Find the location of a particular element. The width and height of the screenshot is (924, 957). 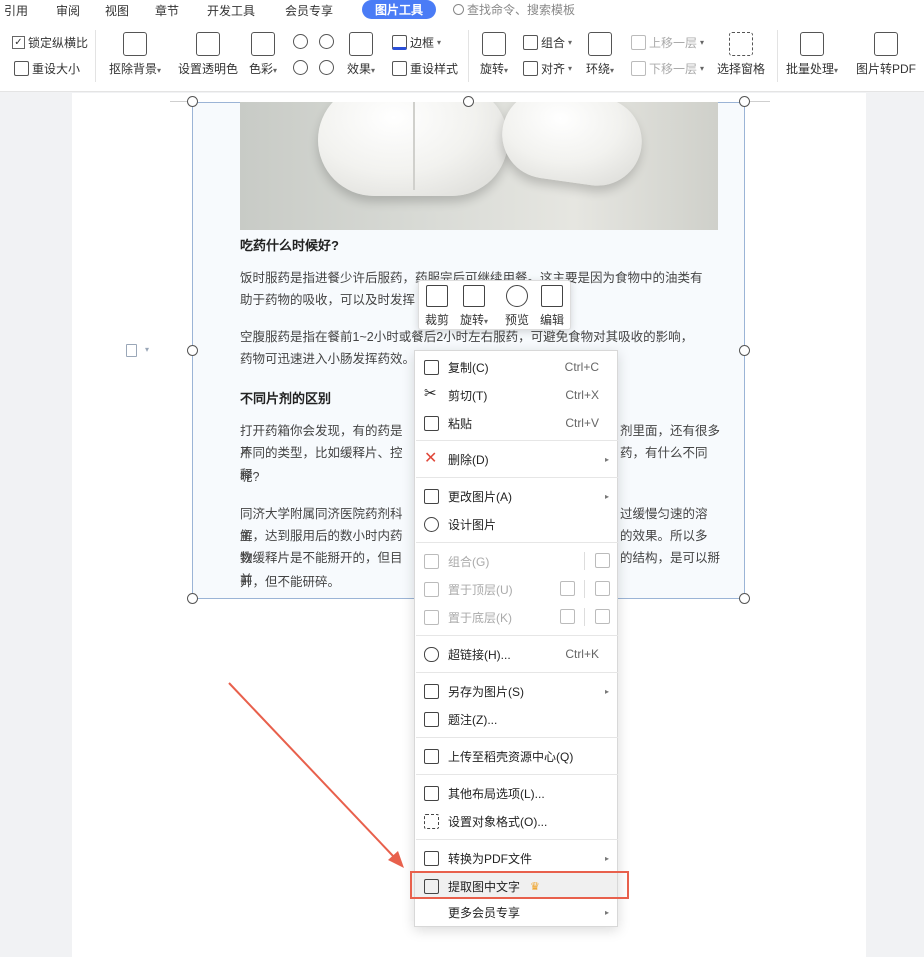

send-bottom-alt-icon is located at coordinates (567, 616).